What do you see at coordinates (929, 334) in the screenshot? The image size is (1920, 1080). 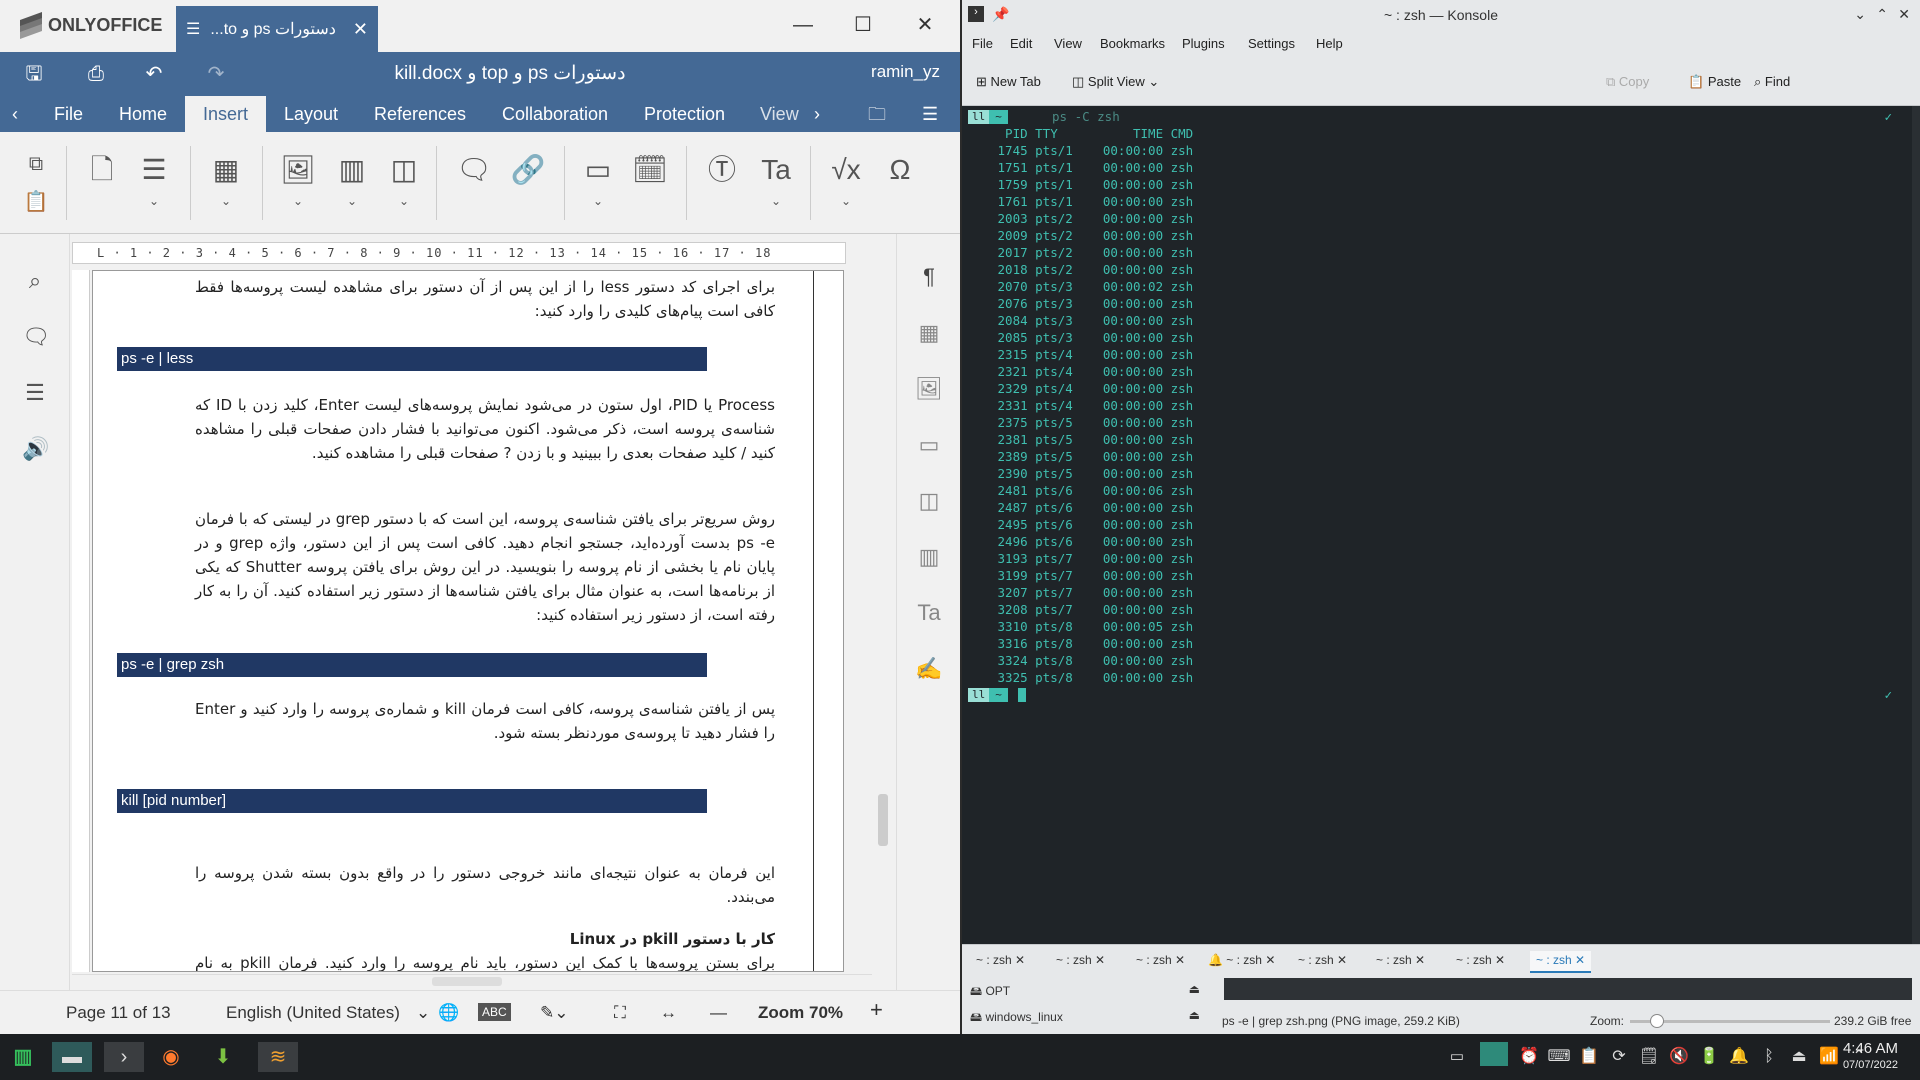 I see `table-settings-icon: ▦` at bounding box center [929, 334].